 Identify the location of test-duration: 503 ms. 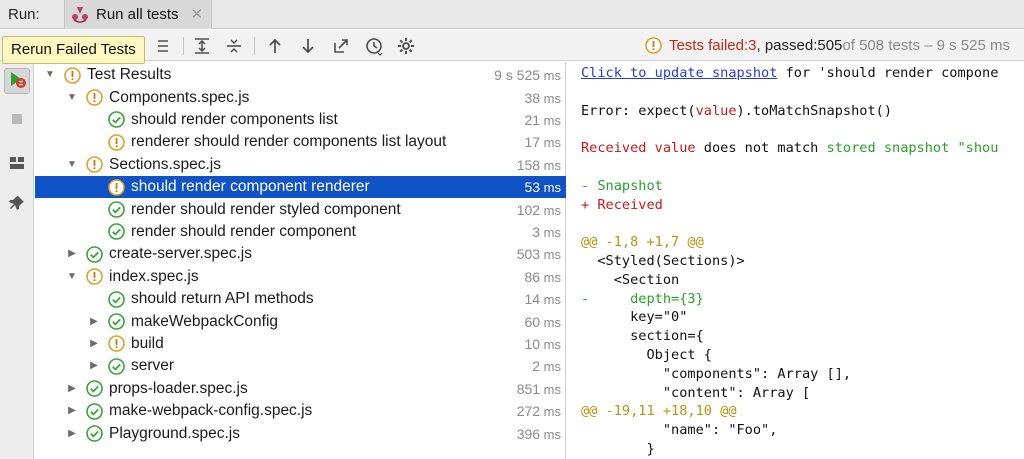
(539, 254).